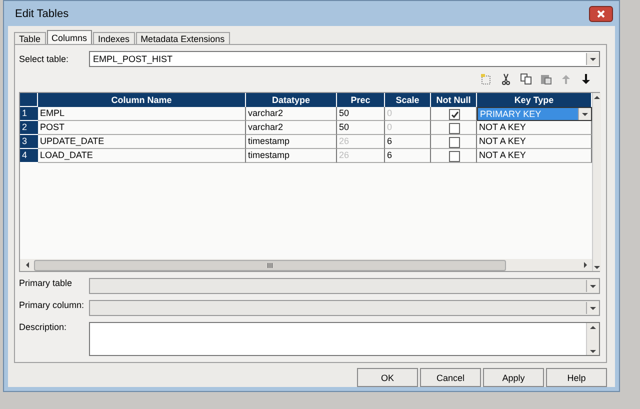 Image resolution: width=640 pixels, height=409 pixels. What do you see at coordinates (30, 38) in the screenshot?
I see `tab: Table` at bounding box center [30, 38].